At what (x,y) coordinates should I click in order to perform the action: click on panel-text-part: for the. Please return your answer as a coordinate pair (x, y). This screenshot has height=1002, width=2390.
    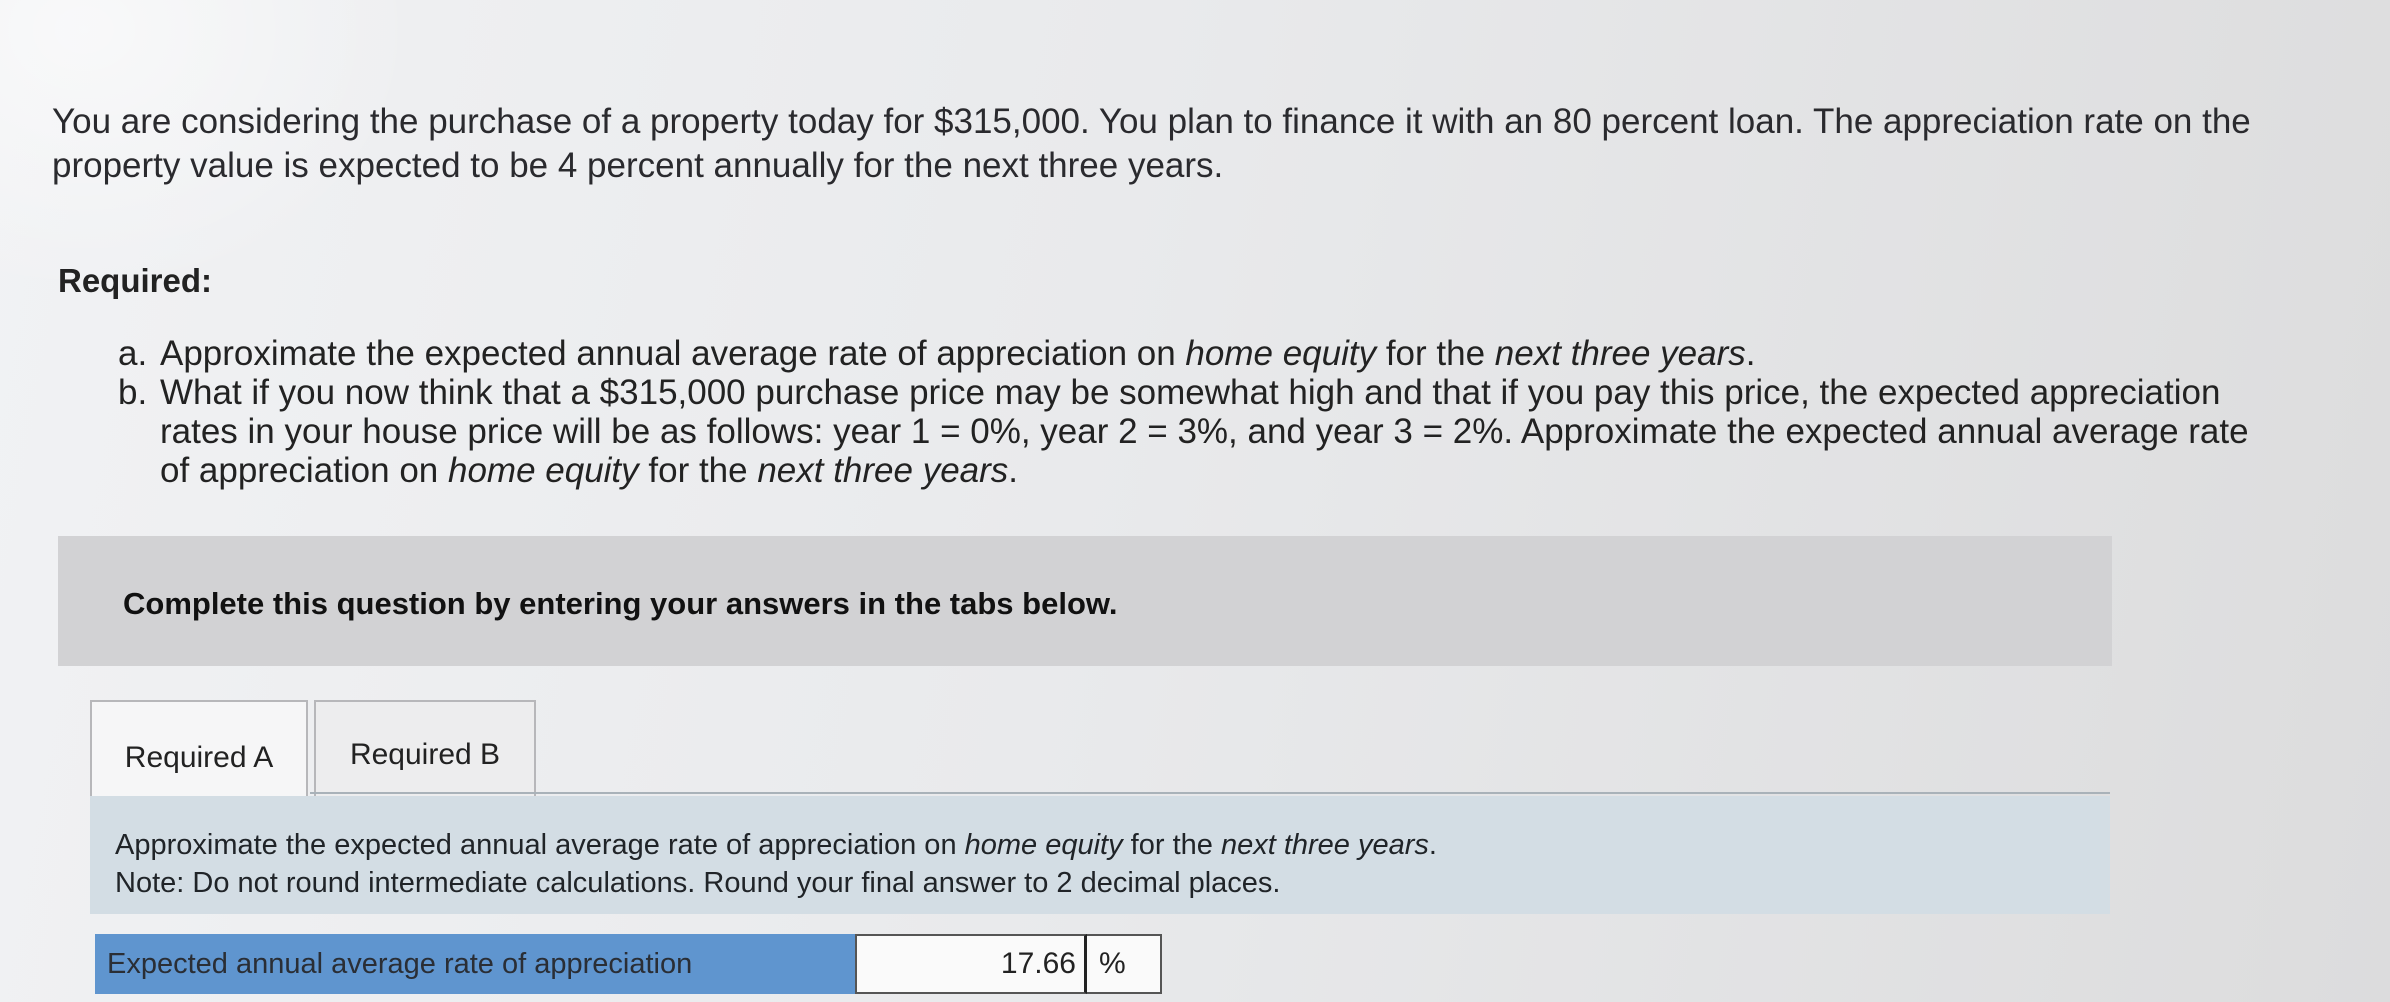
    Looking at the image, I should click on (1171, 845).